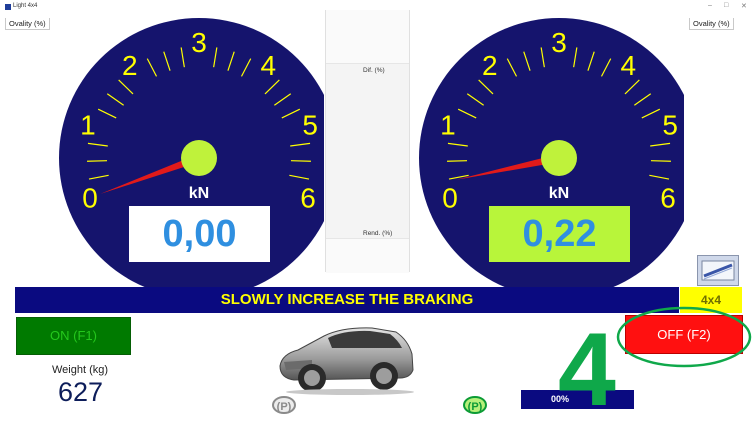 This screenshot has width=756, height=428. What do you see at coordinates (711, 24) in the screenshot?
I see `ovality-right-label: Ovality (%)` at bounding box center [711, 24].